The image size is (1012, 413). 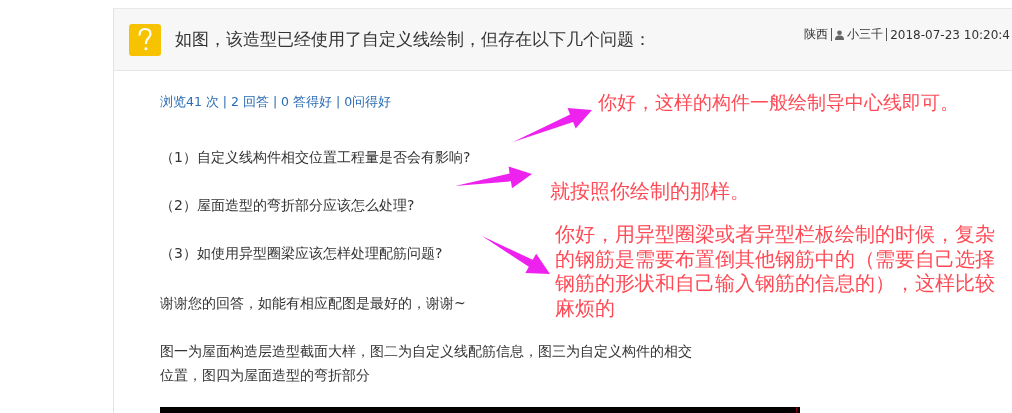 What do you see at coordinates (276, 102) in the screenshot?
I see `stats-line: 浏览41 次 | 2 回答 | 0 答得好 | 0问得好` at bounding box center [276, 102].